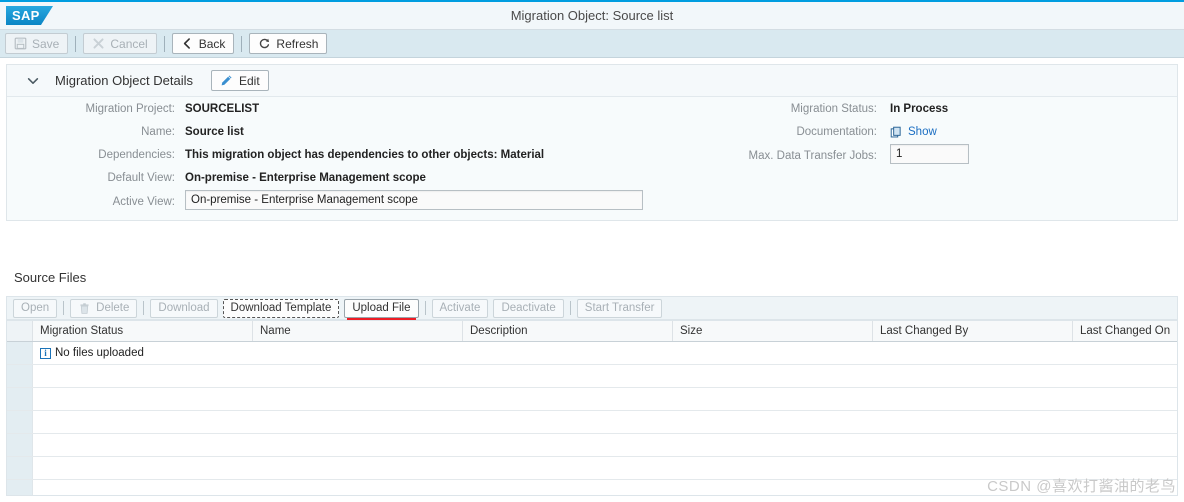 This screenshot has height=502, width=1184. Describe the element at coordinates (46, 43) in the screenshot. I see `save-button-label: Save` at that location.